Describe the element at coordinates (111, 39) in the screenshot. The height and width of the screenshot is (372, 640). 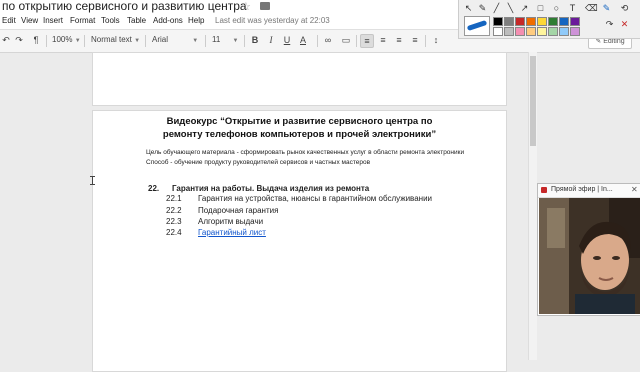
I see `style-value: Normal text` at that location.